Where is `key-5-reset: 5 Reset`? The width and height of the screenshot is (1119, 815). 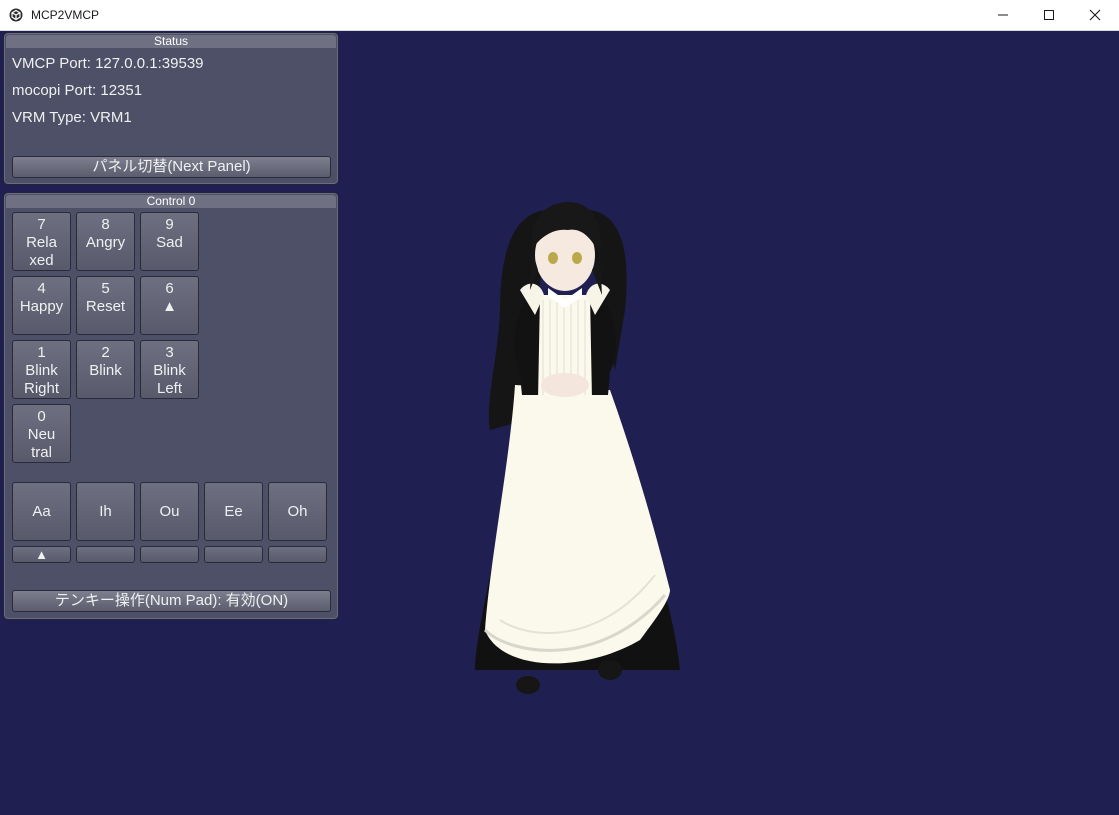
key-5-reset: 5 Reset is located at coordinates (105, 305).